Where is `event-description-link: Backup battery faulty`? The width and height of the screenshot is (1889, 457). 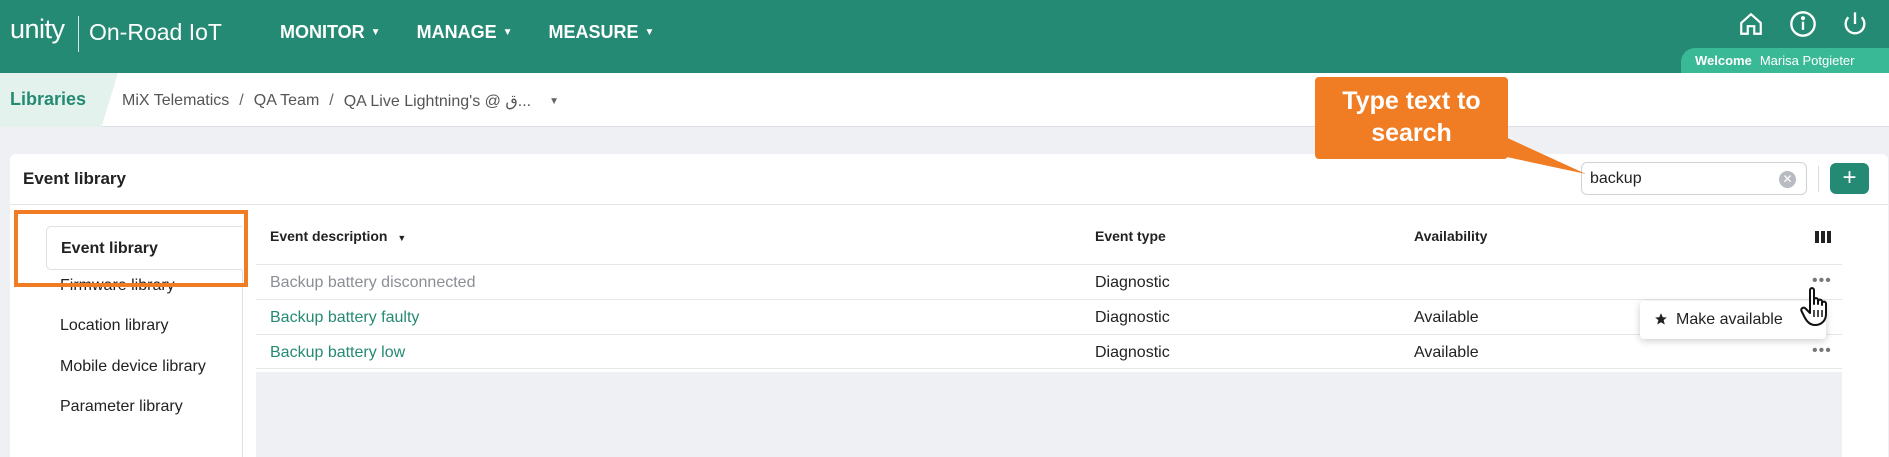
event-description-link: Backup battery faulty is located at coordinates (344, 318).